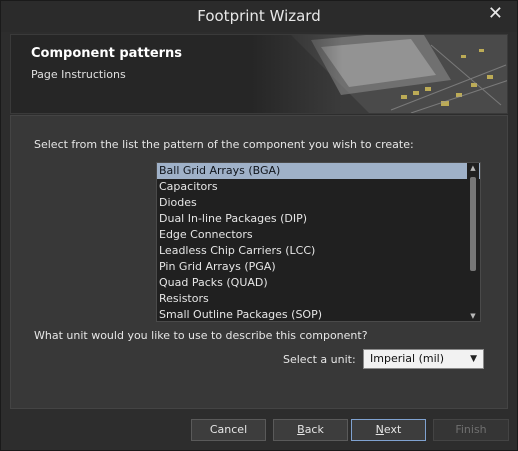  What do you see at coordinates (473, 168) in the screenshot?
I see `scroll-up-icon: ▲` at bounding box center [473, 168].